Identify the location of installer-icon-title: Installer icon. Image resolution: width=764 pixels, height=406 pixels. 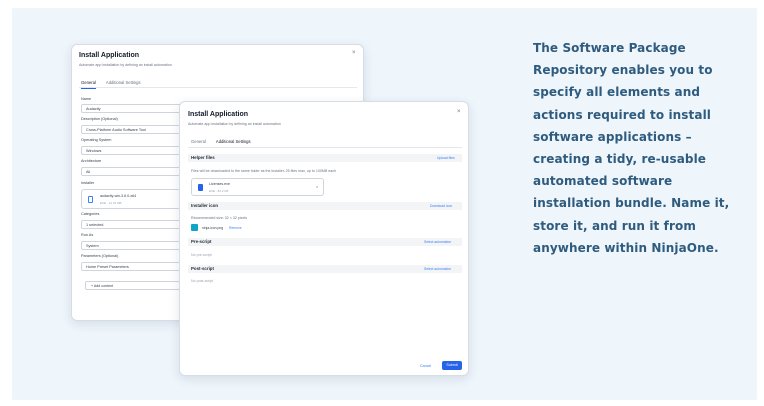
(205, 205).